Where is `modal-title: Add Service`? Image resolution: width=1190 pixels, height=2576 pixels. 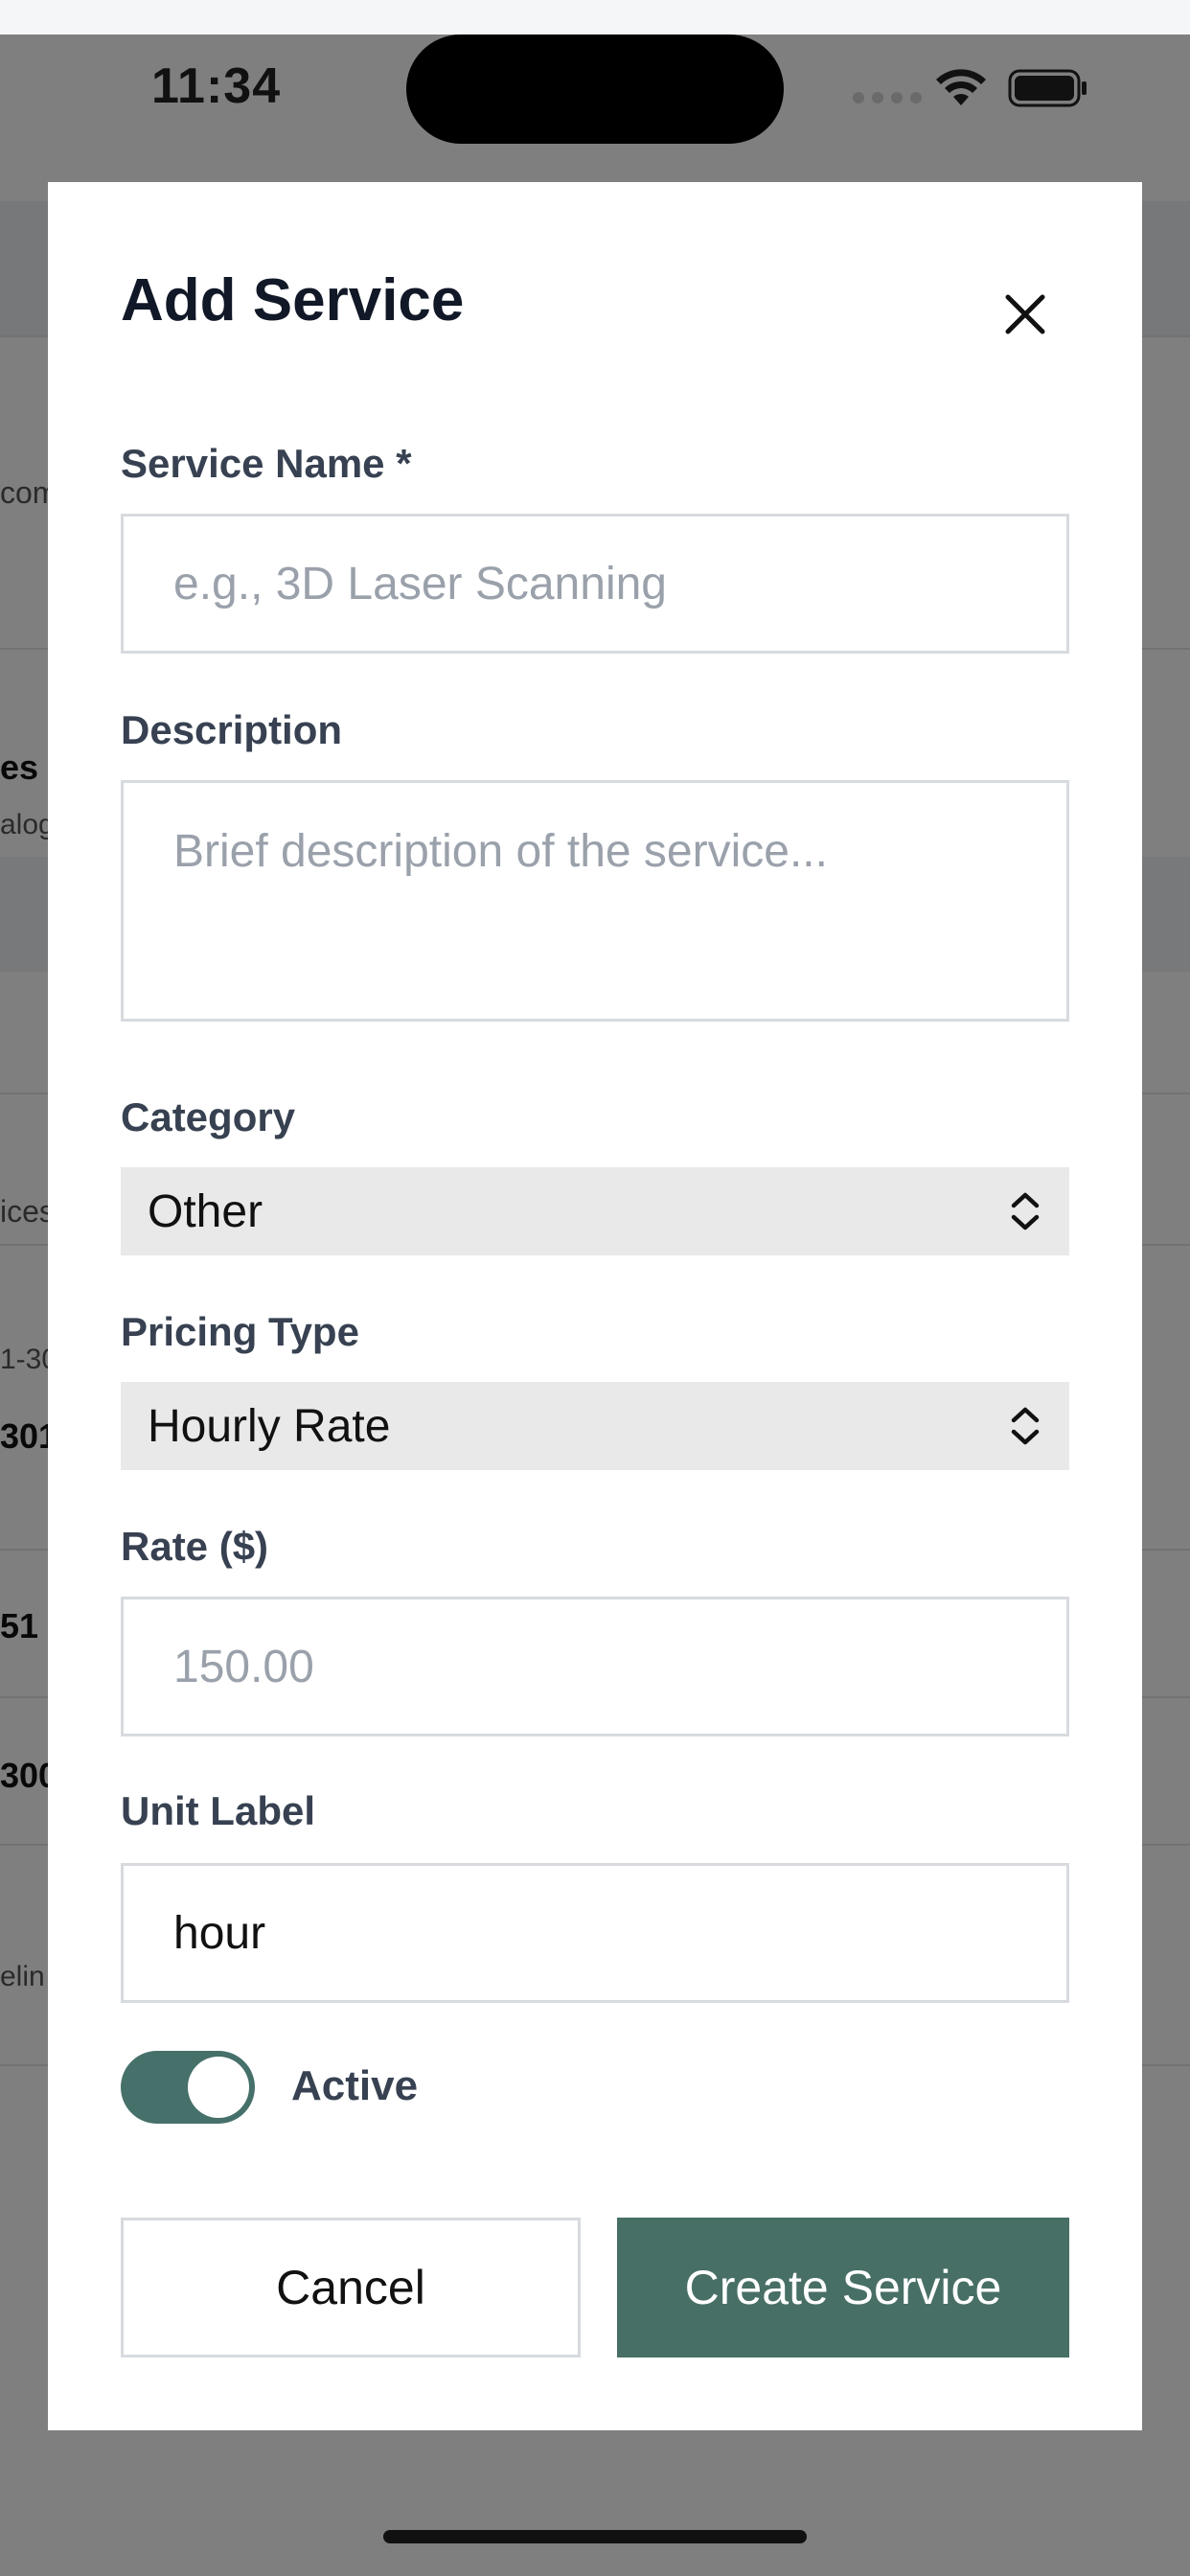
modal-title: Add Service is located at coordinates (293, 300).